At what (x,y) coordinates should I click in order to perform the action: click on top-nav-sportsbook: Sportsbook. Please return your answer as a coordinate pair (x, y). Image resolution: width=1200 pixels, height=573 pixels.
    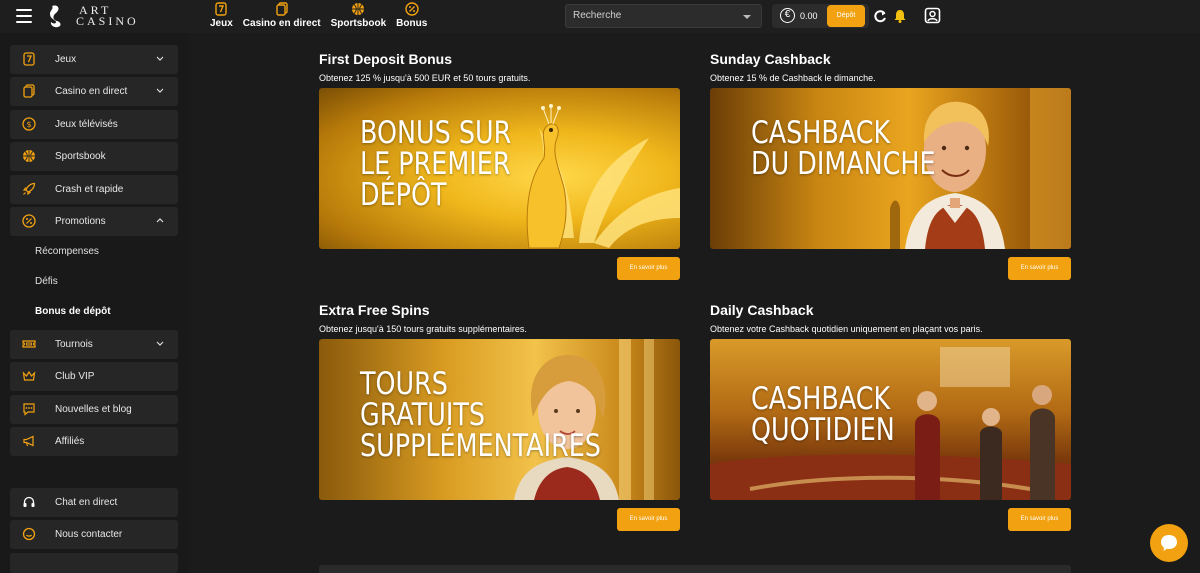
    Looking at the image, I should click on (359, 14).